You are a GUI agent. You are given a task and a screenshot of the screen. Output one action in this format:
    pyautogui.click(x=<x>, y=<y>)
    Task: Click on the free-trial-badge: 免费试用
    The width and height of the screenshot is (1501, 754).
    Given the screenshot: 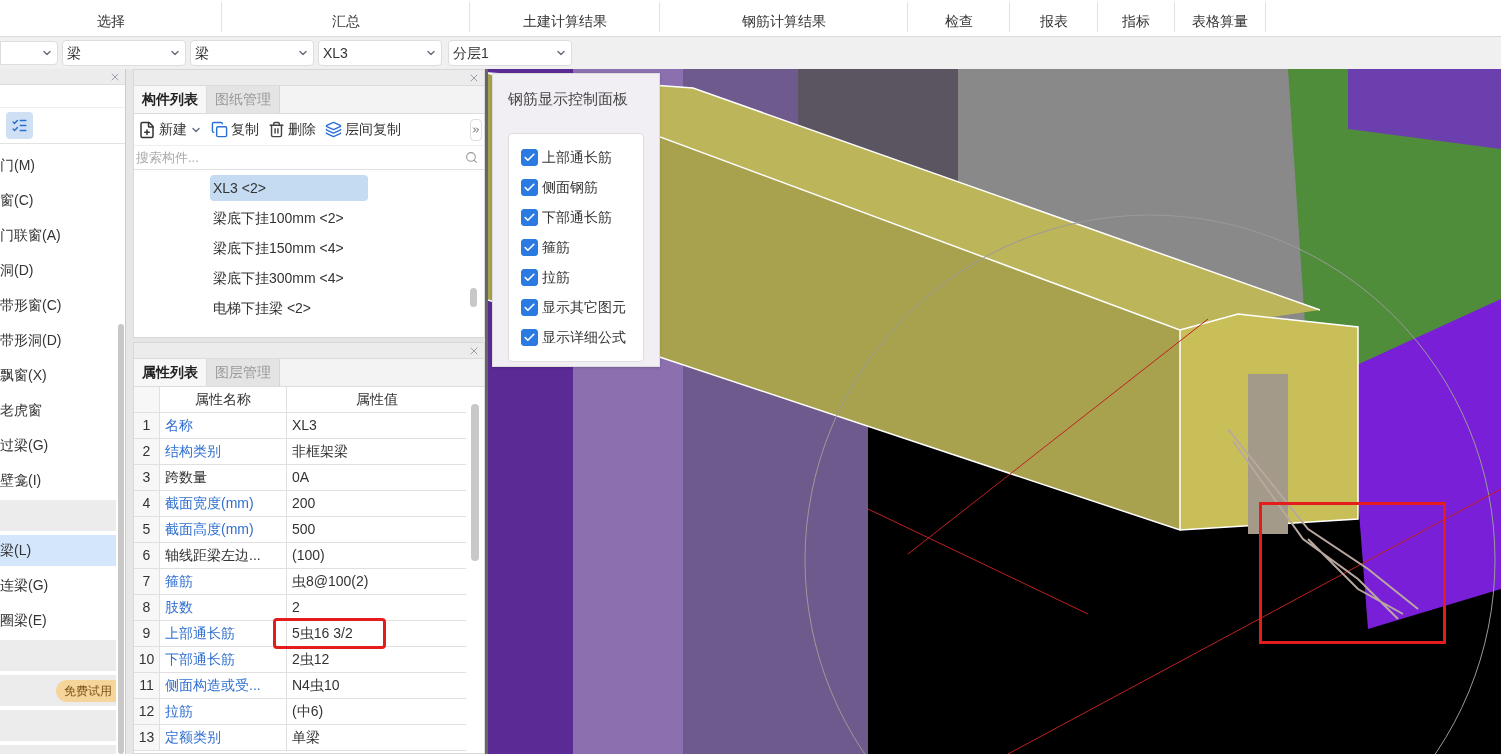 What is the action you would take?
    pyautogui.click(x=86, y=690)
    